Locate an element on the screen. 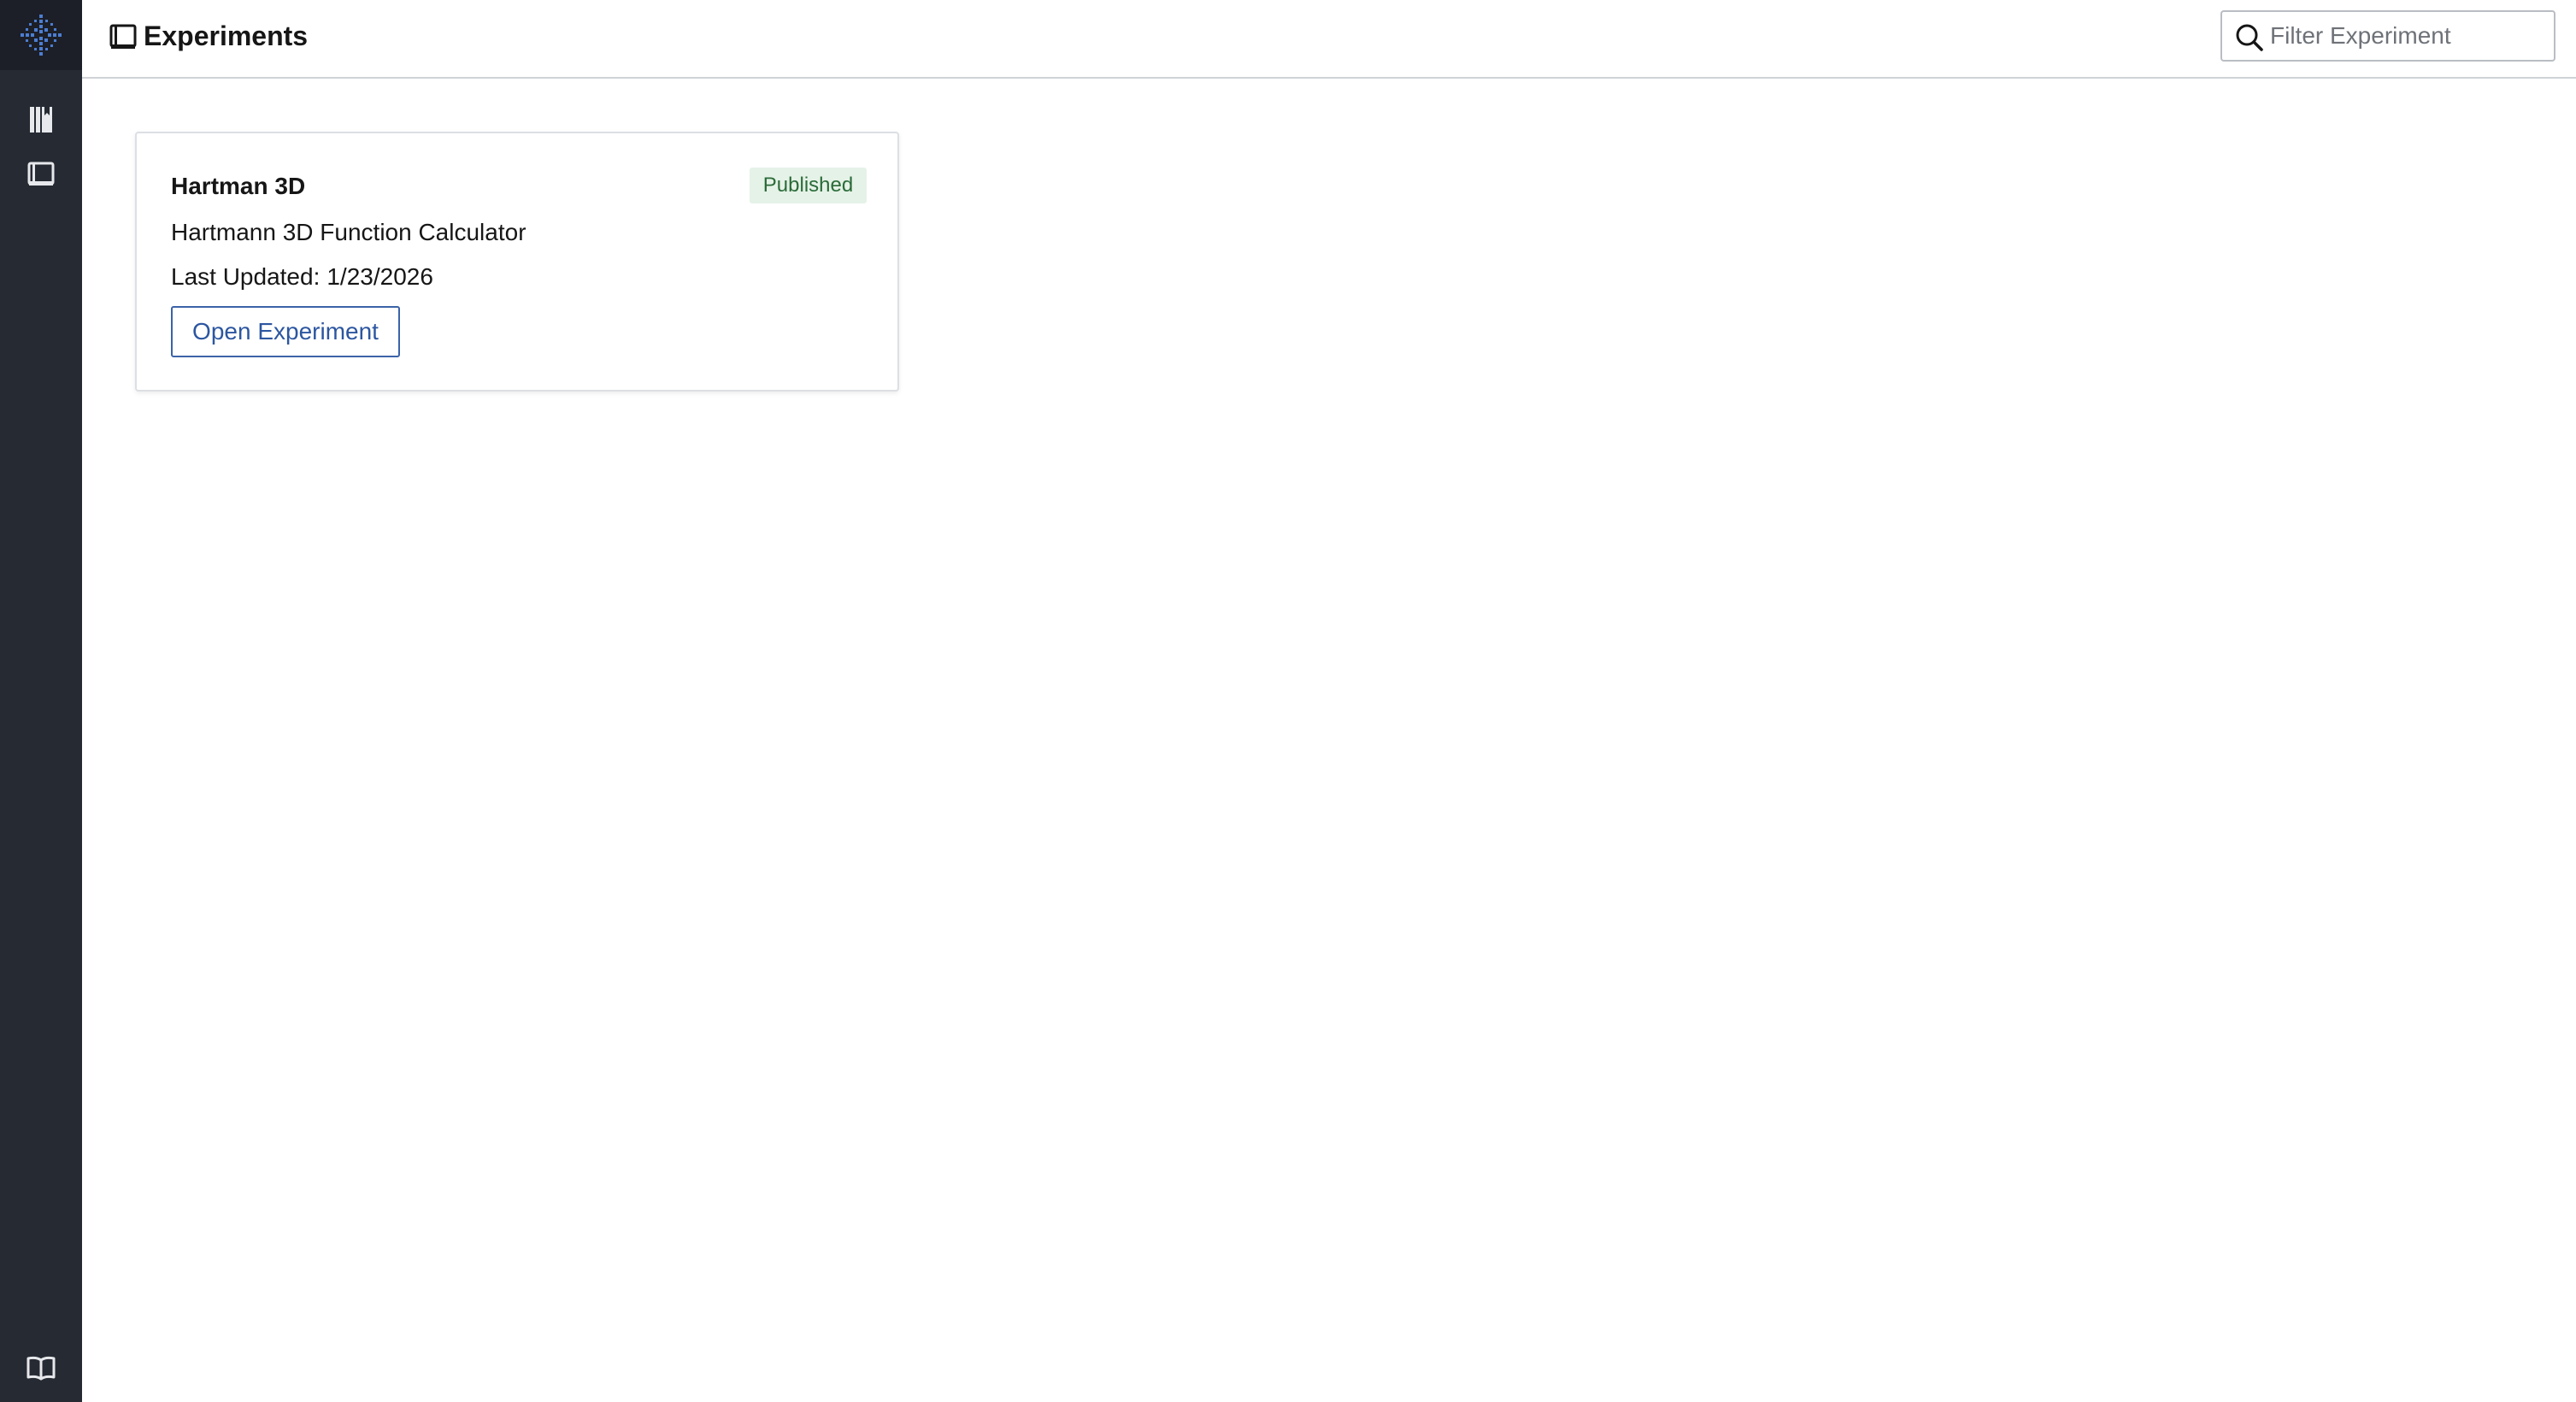 This screenshot has height=1402, width=2576. sparkle-grid-logo-icon is located at coordinates (41, 35).